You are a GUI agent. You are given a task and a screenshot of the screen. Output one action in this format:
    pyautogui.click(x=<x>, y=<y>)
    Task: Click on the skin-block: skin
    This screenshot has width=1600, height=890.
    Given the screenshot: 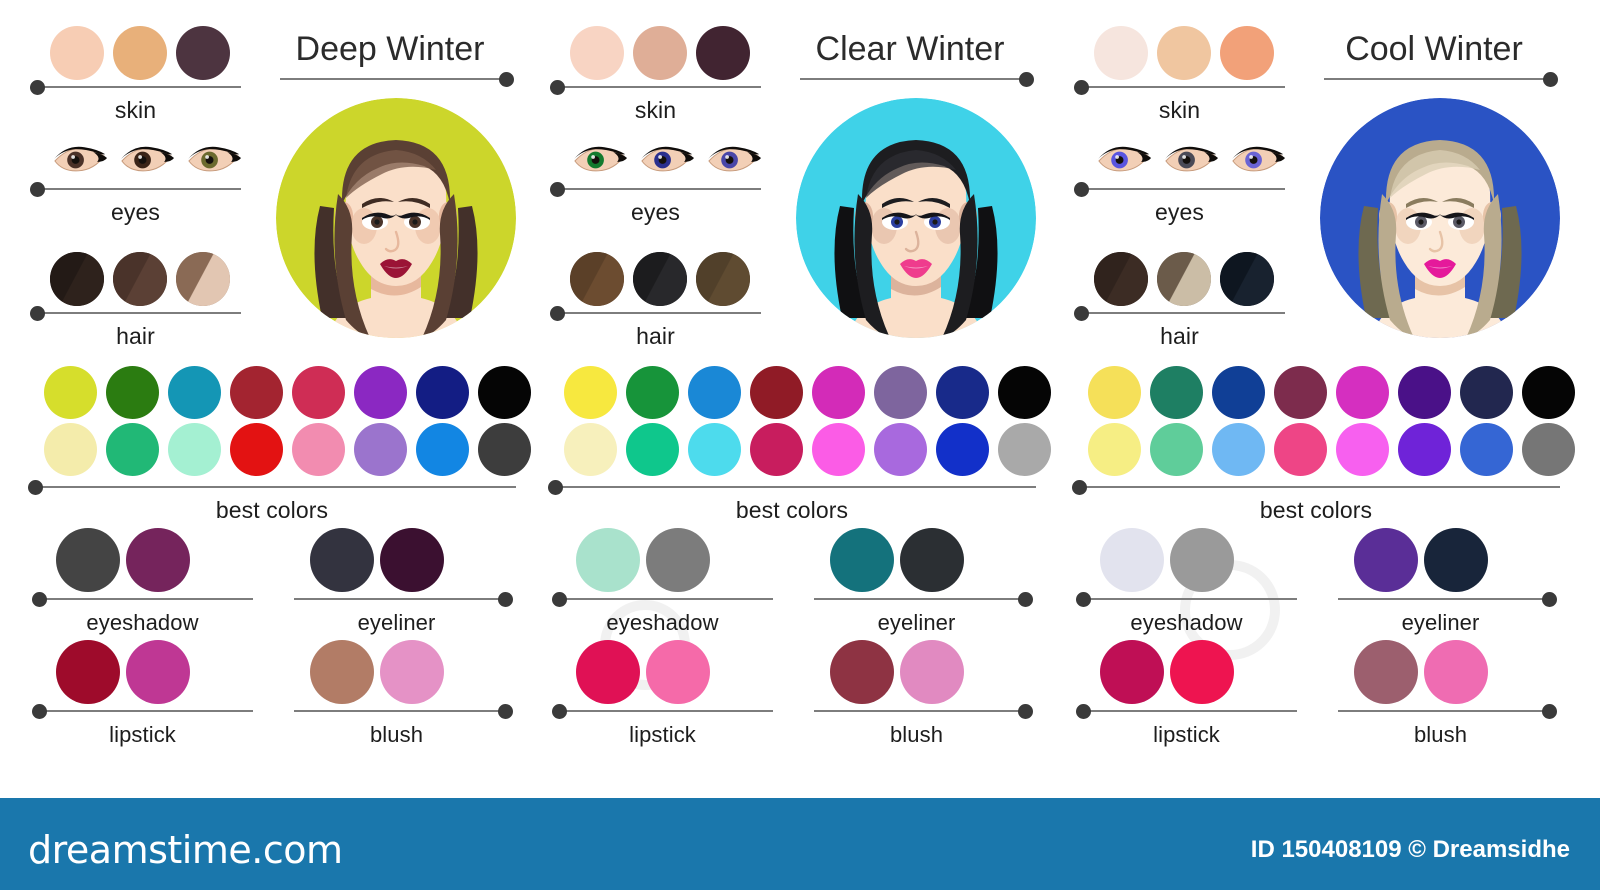 What is the action you would take?
    pyautogui.click(x=135, y=74)
    